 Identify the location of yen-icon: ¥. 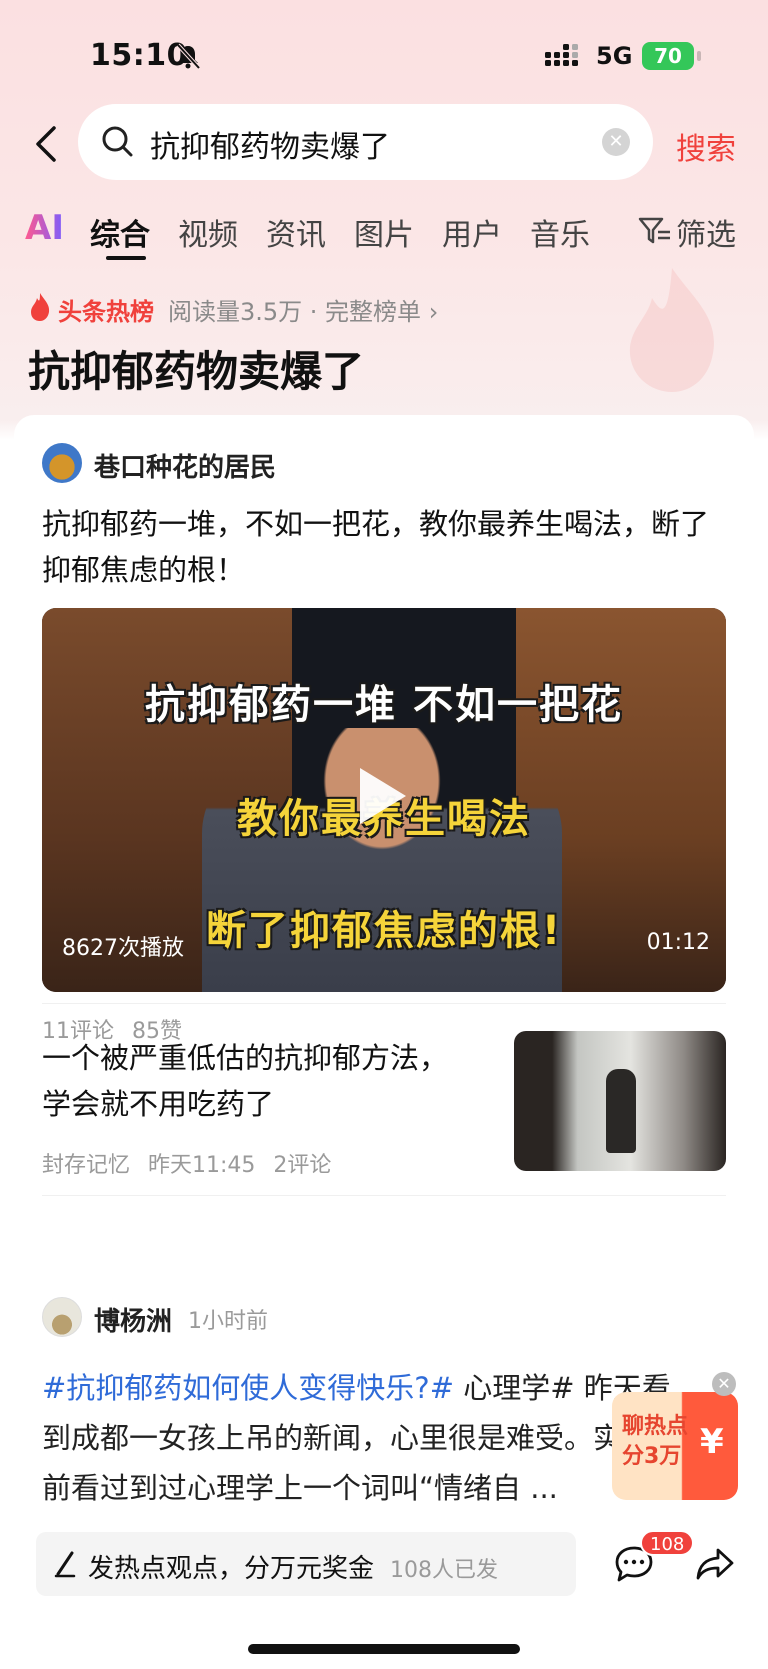
(712, 1442).